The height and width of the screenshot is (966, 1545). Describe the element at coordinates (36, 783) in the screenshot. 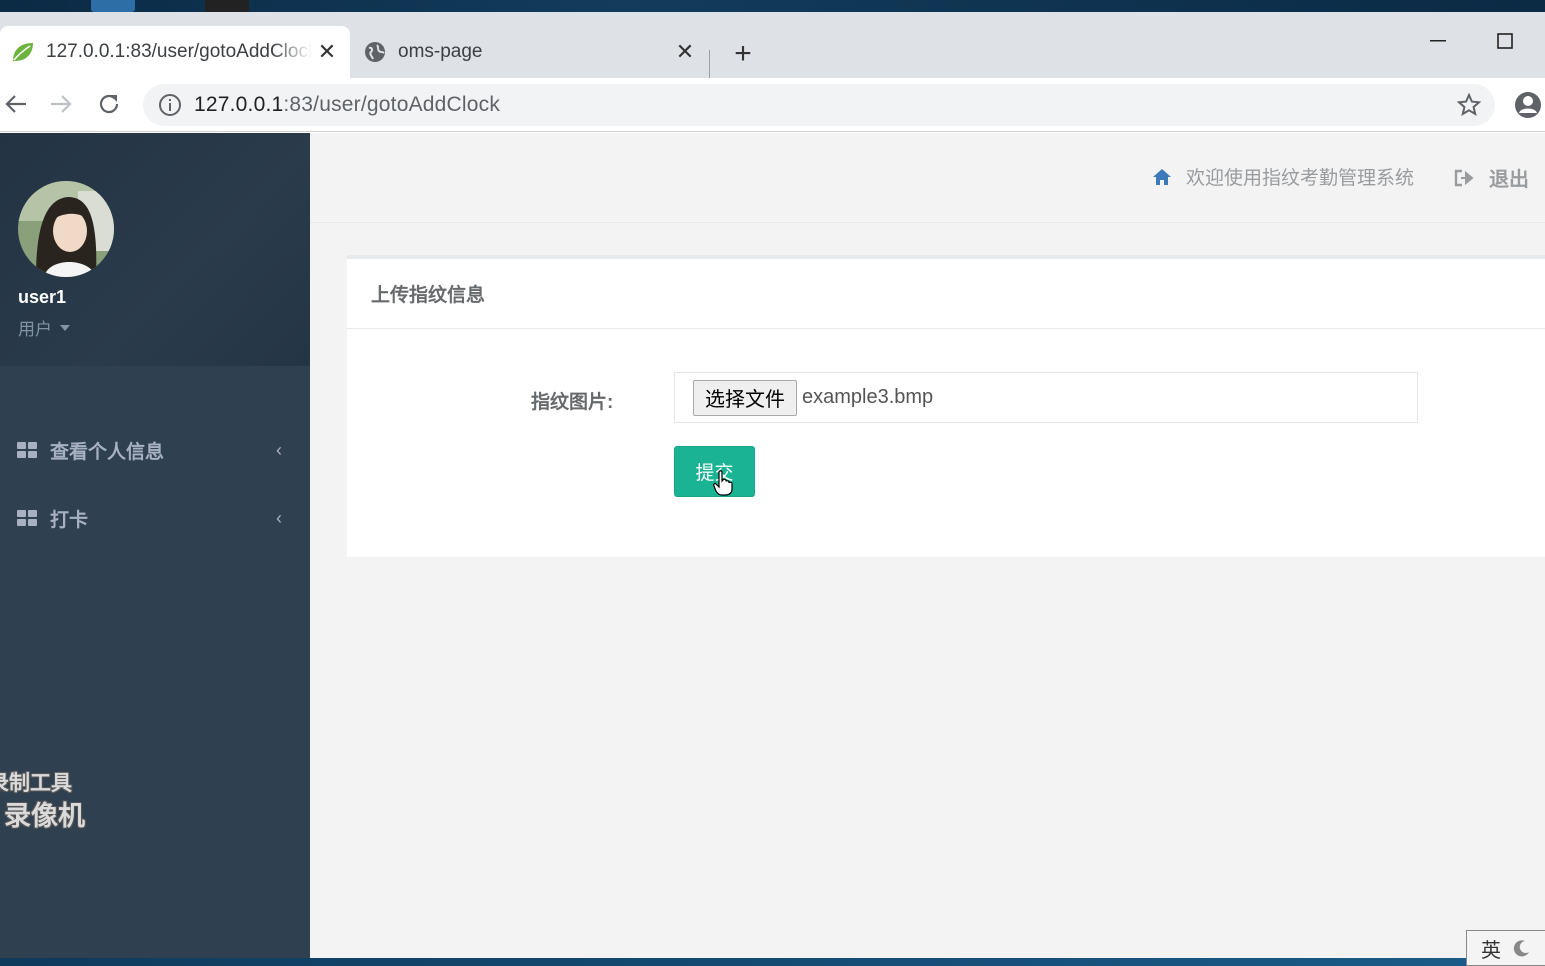

I see `recorder-watermark: 录制工具` at that location.